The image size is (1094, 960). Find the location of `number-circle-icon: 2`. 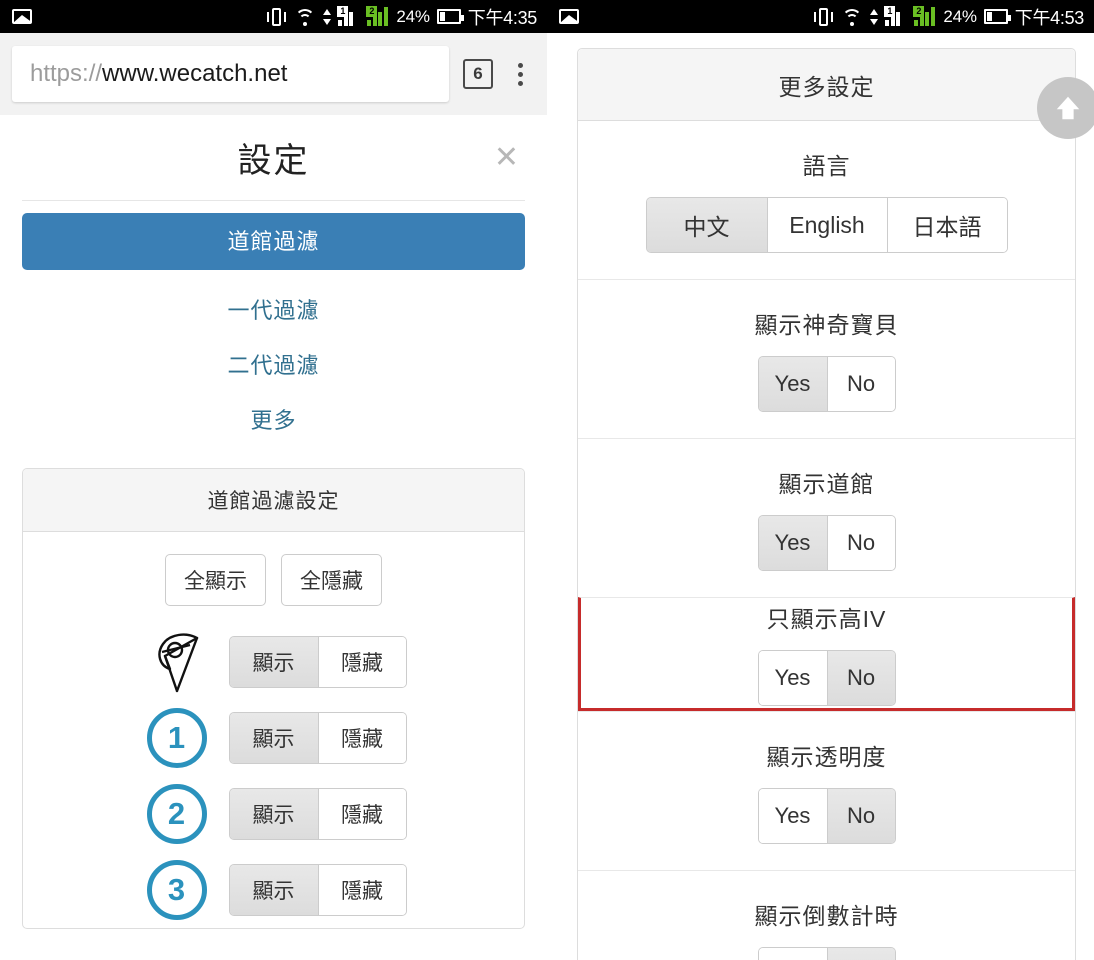

number-circle-icon: 2 is located at coordinates (177, 814).